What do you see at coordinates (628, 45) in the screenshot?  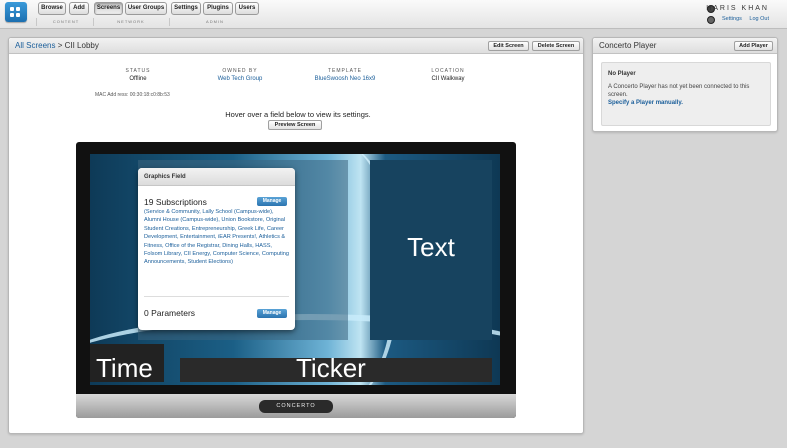 I see `player-panel-title: Concerto Player` at bounding box center [628, 45].